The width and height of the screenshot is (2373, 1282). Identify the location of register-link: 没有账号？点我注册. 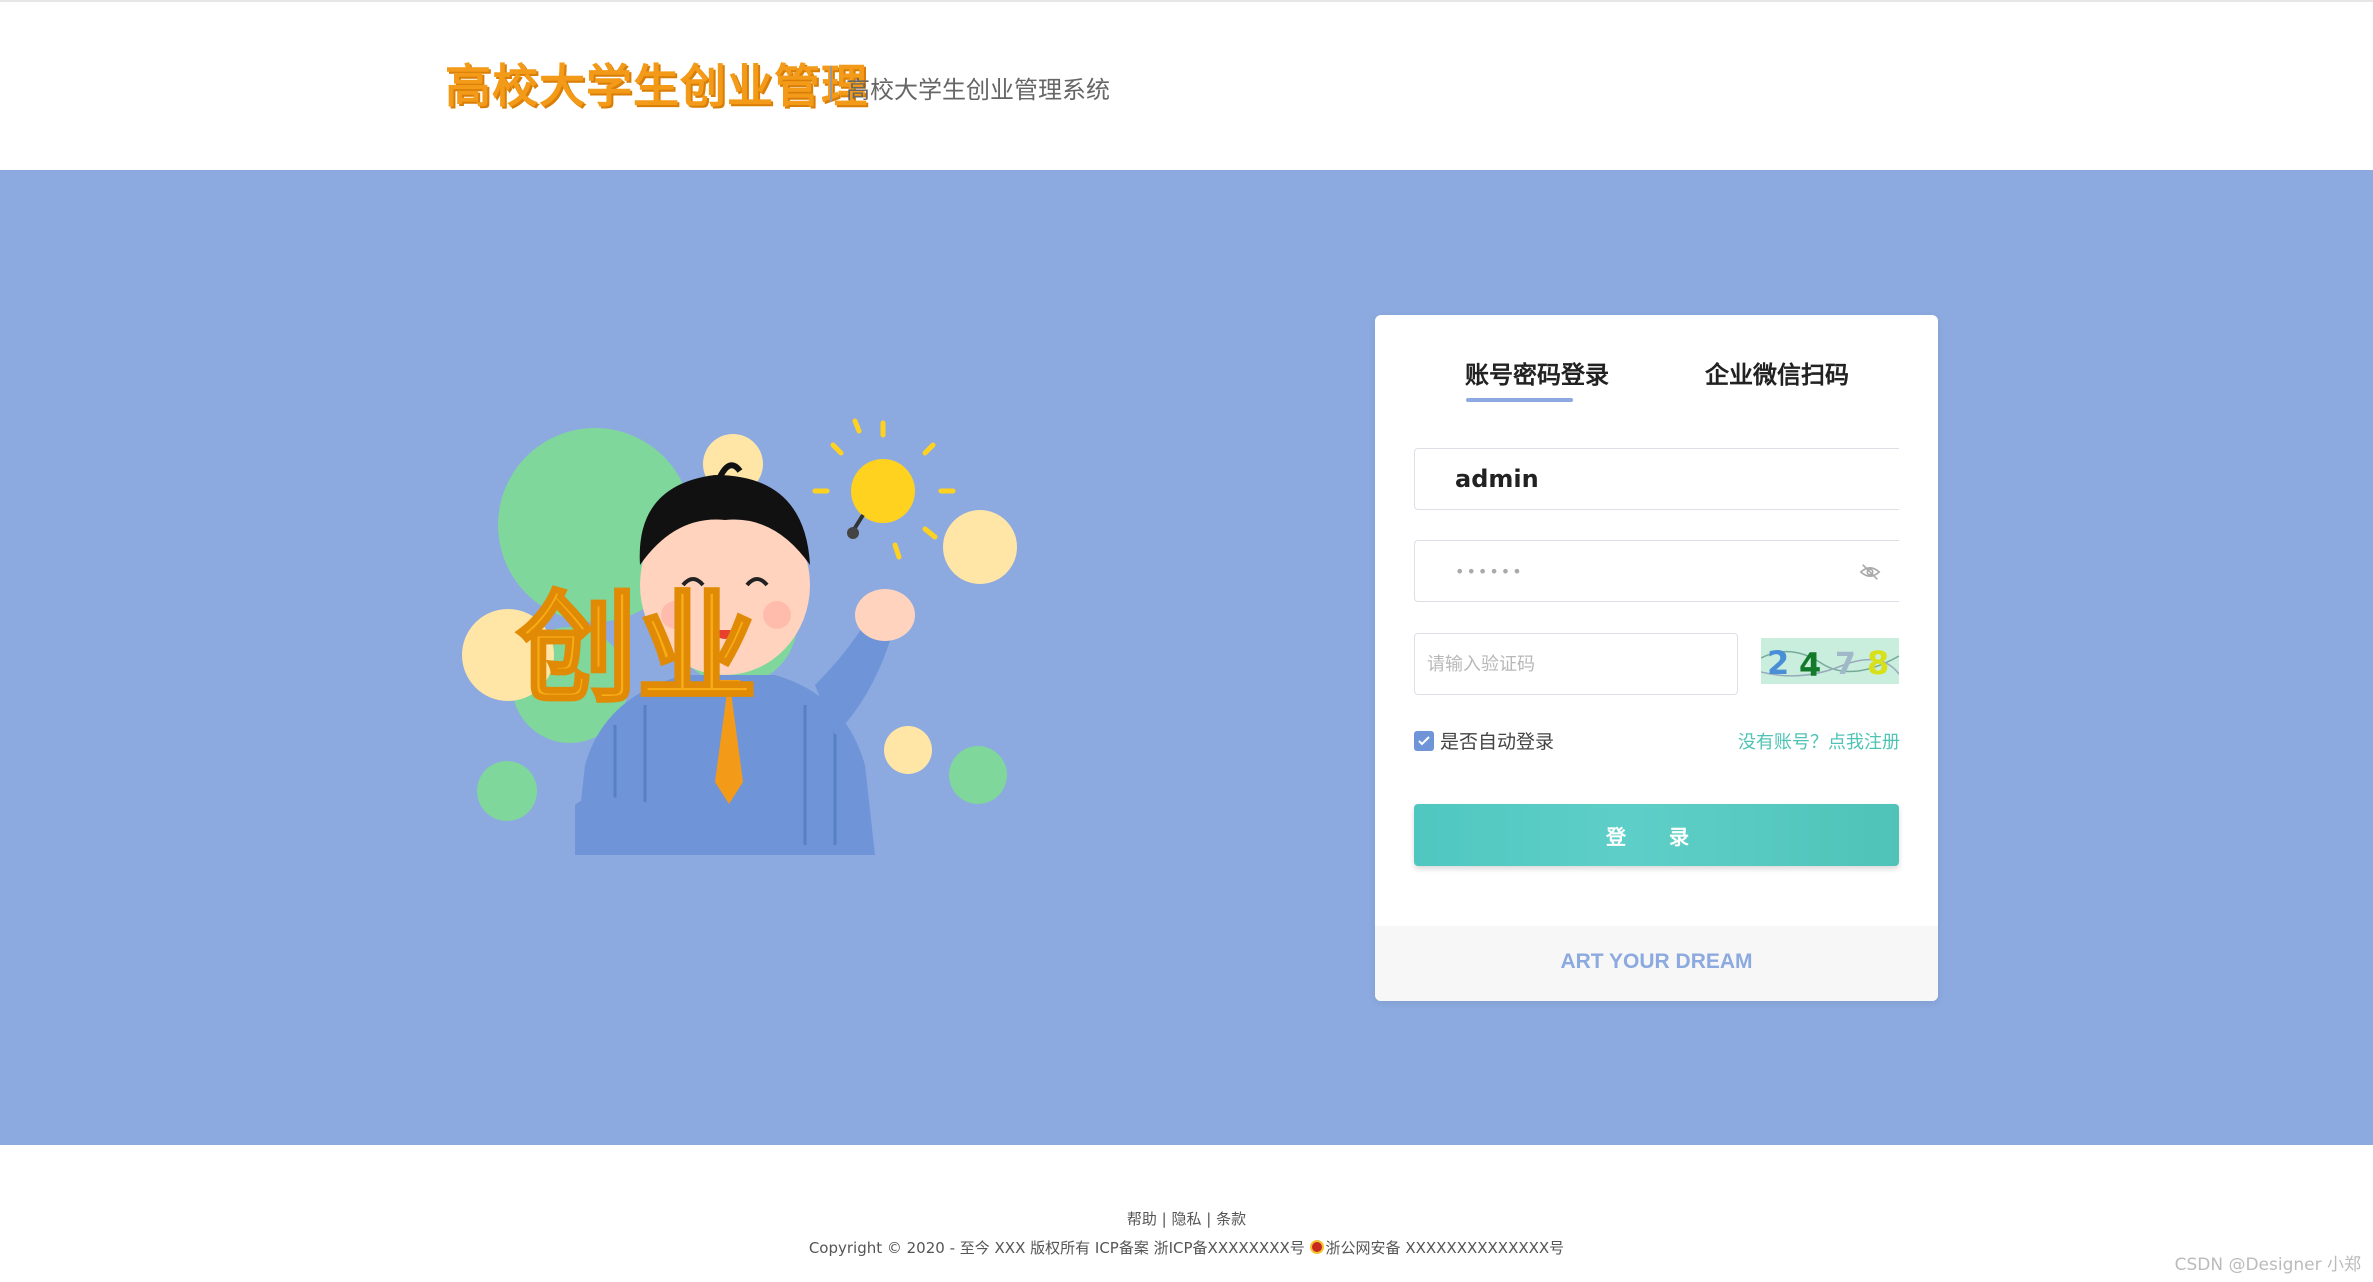
(1819, 741).